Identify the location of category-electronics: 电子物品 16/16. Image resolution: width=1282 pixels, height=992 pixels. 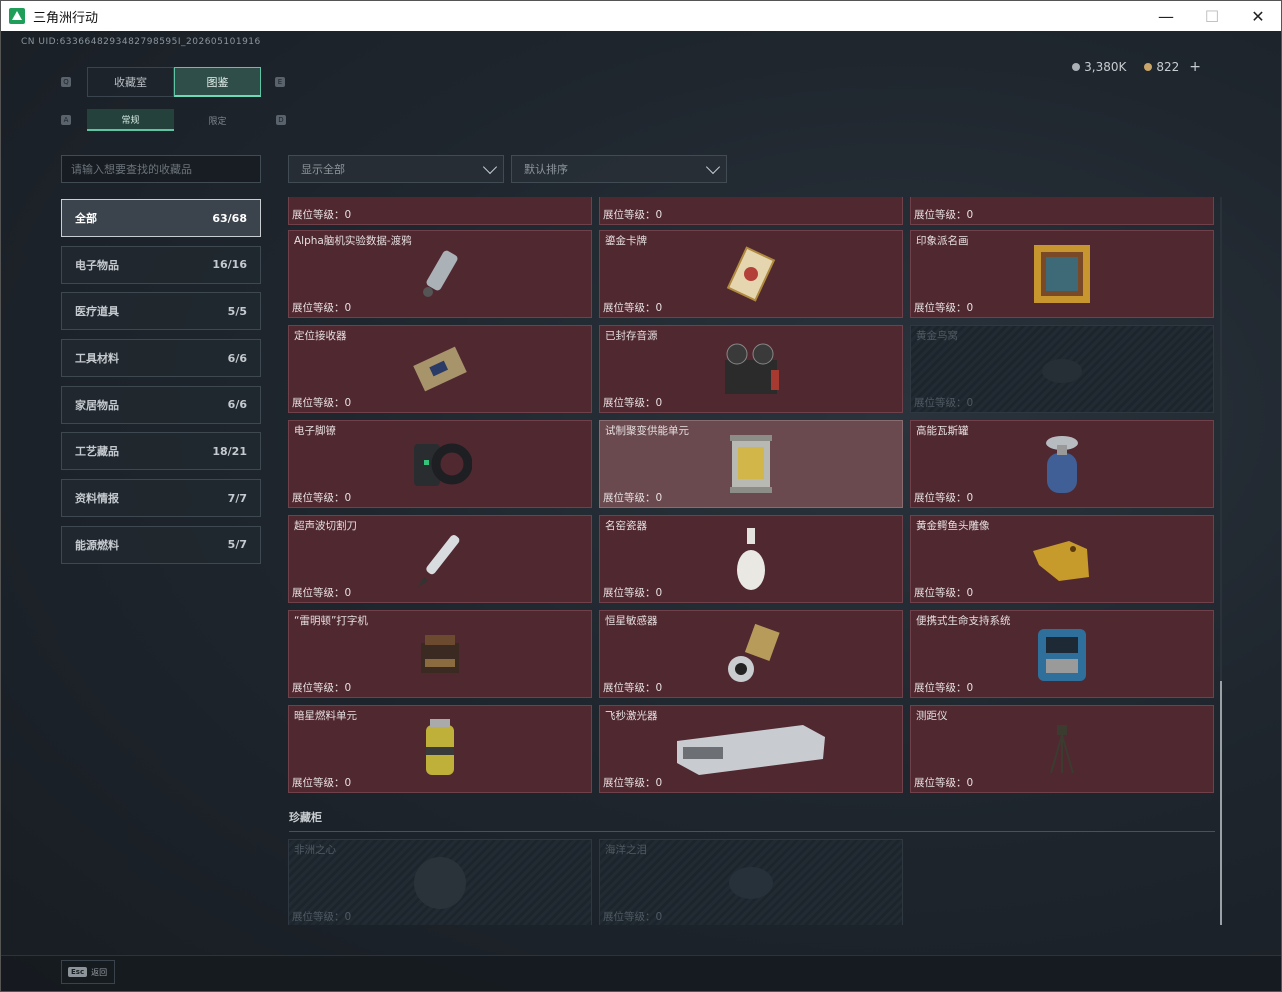
(161, 264).